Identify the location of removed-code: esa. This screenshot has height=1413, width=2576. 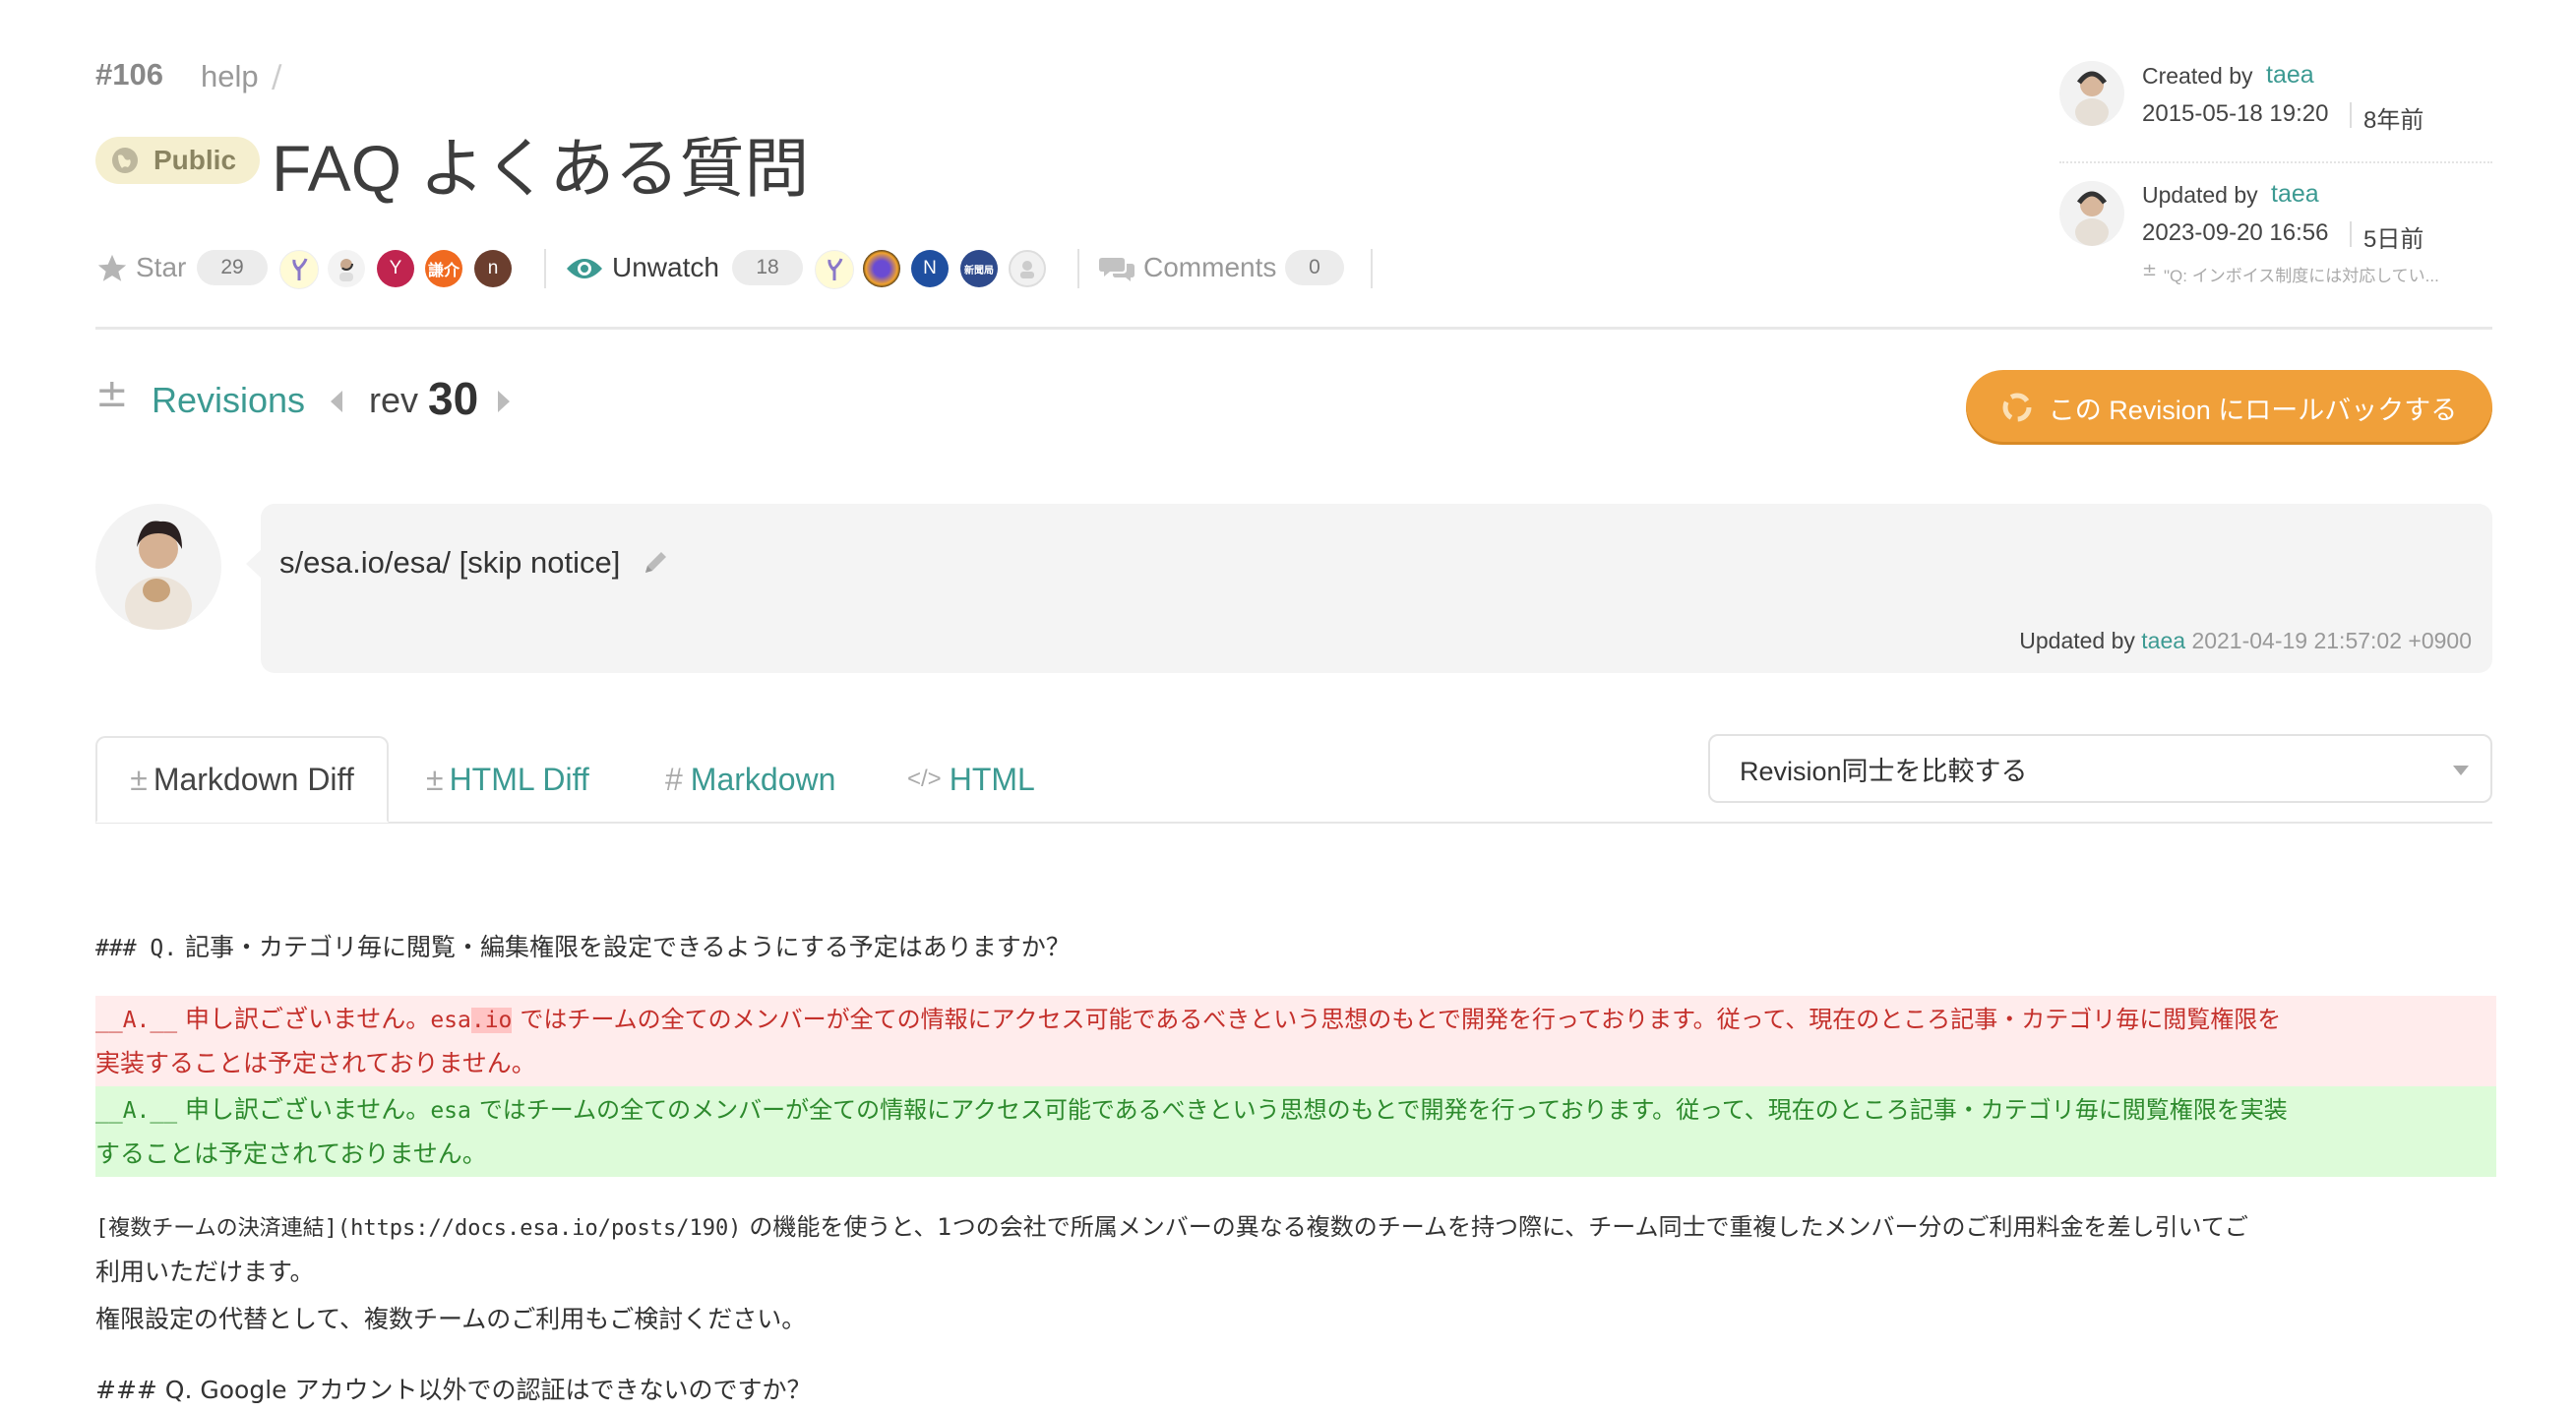
(450, 1020).